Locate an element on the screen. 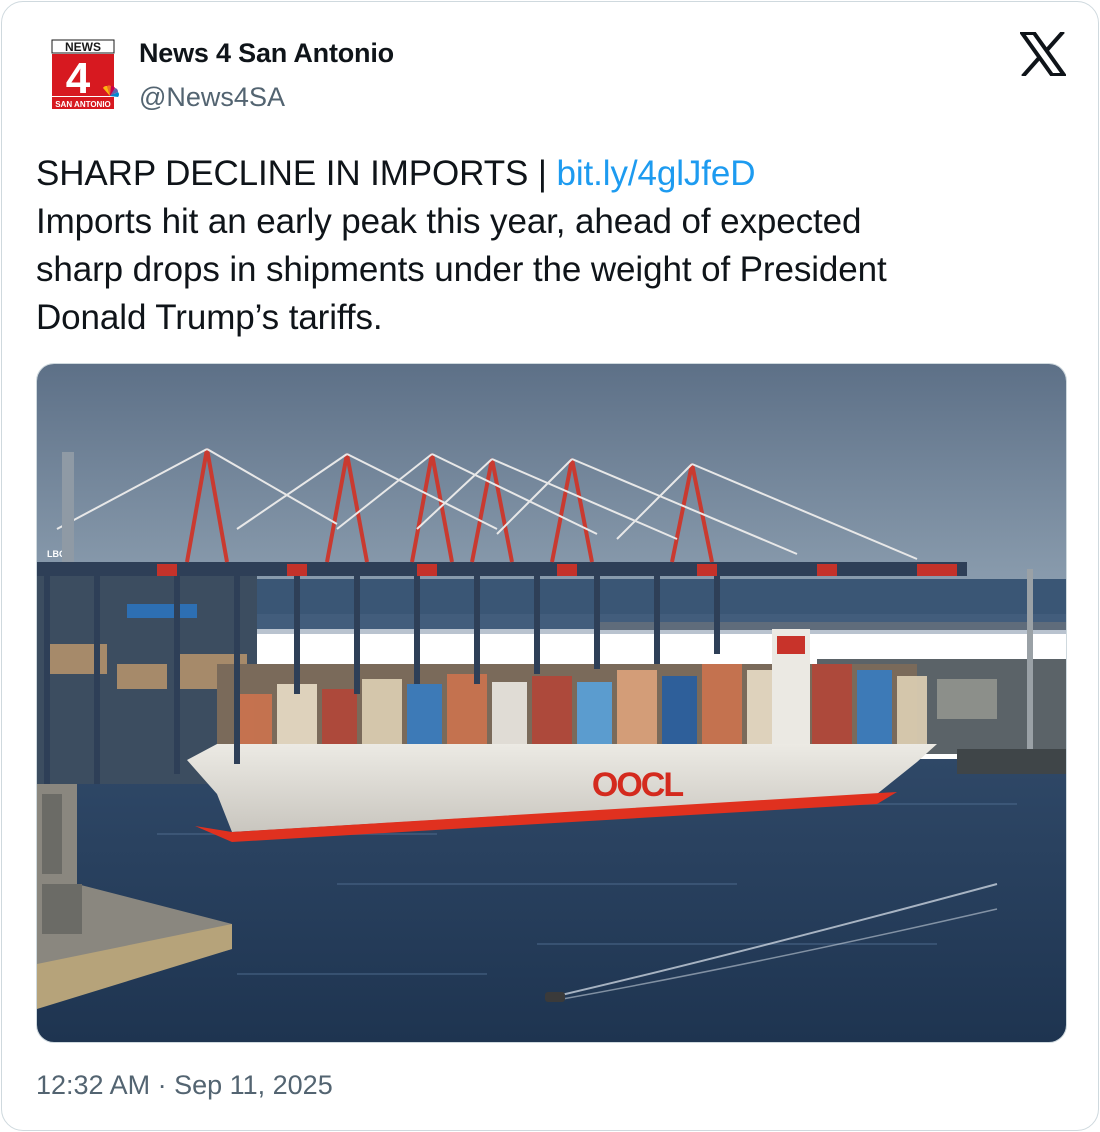 This screenshot has height=1132, width=1100. tweet-link: bit.ly/4glJfeD is located at coordinates (656, 173).